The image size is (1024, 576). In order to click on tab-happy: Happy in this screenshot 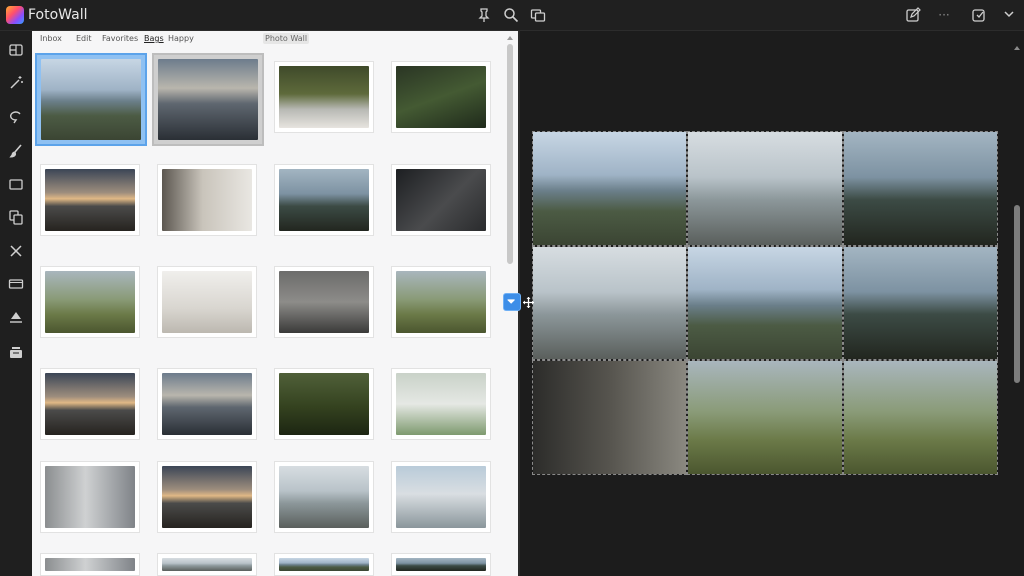, I will do `click(181, 39)`.